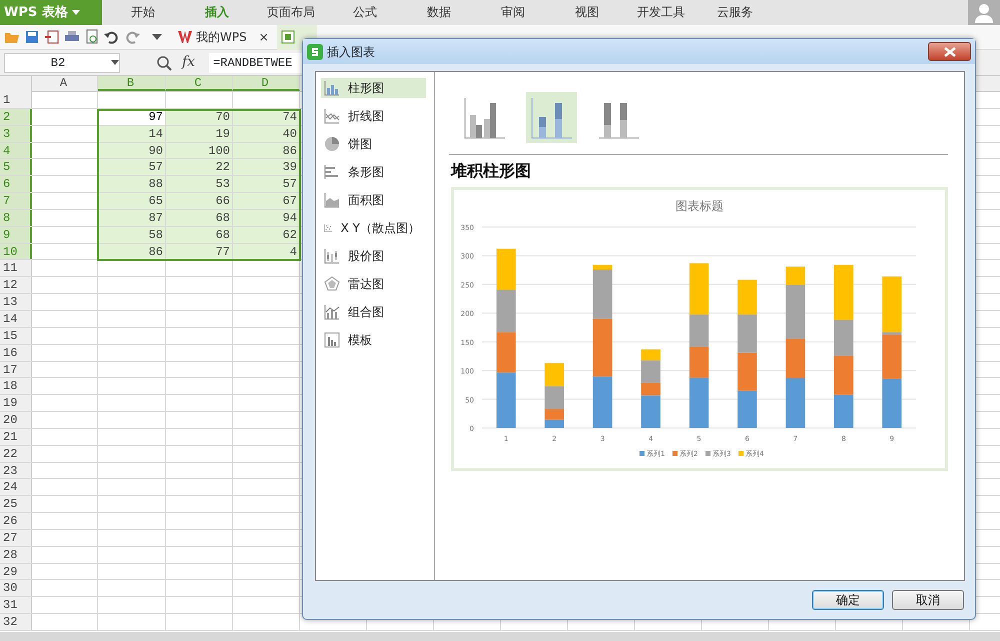 Image resolution: width=1000 pixels, height=641 pixels. I want to click on table-cell: 66, so click(199, 201).